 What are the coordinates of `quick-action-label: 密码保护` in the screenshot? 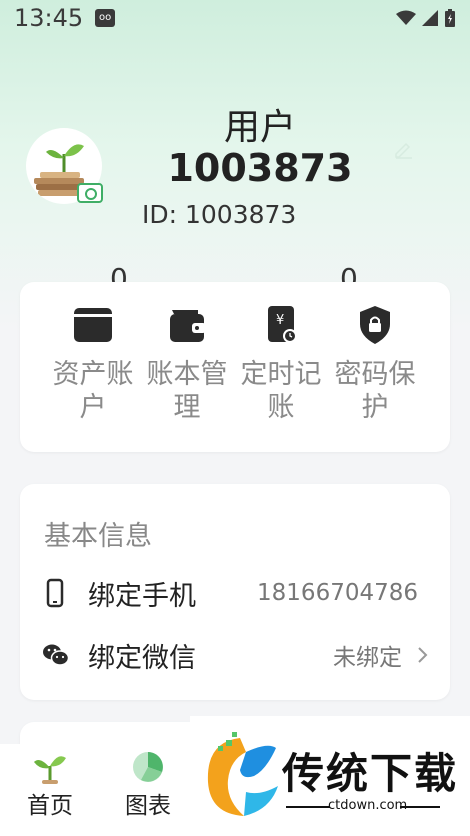 It's located at (375, 391).